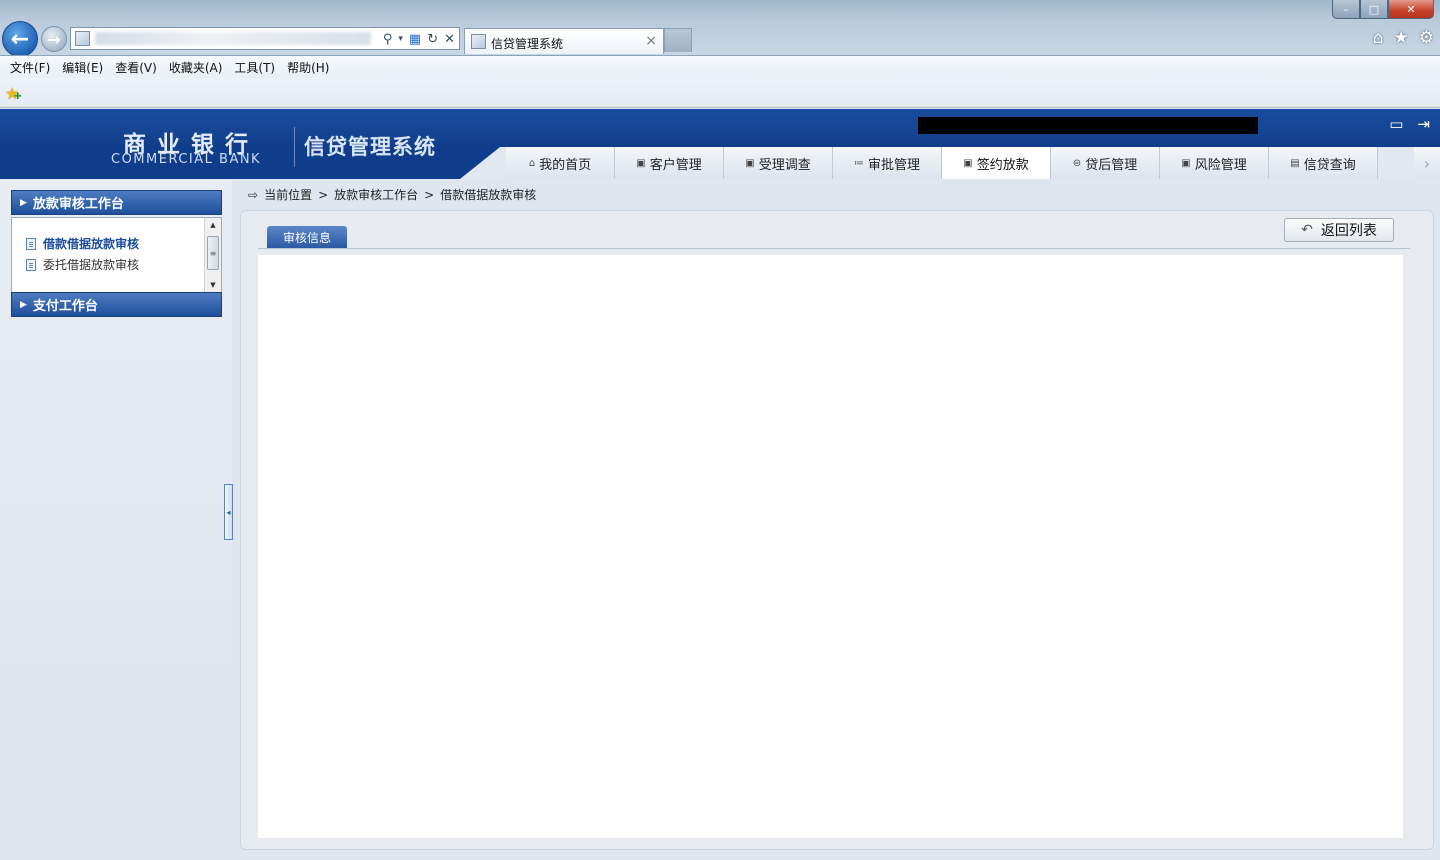 This screenshot has height=860, width=1440. What do you see at coordinates (432, 39) in the screenshot?
I see `refresh-icon: ↻` at bounding box center [432, 39].